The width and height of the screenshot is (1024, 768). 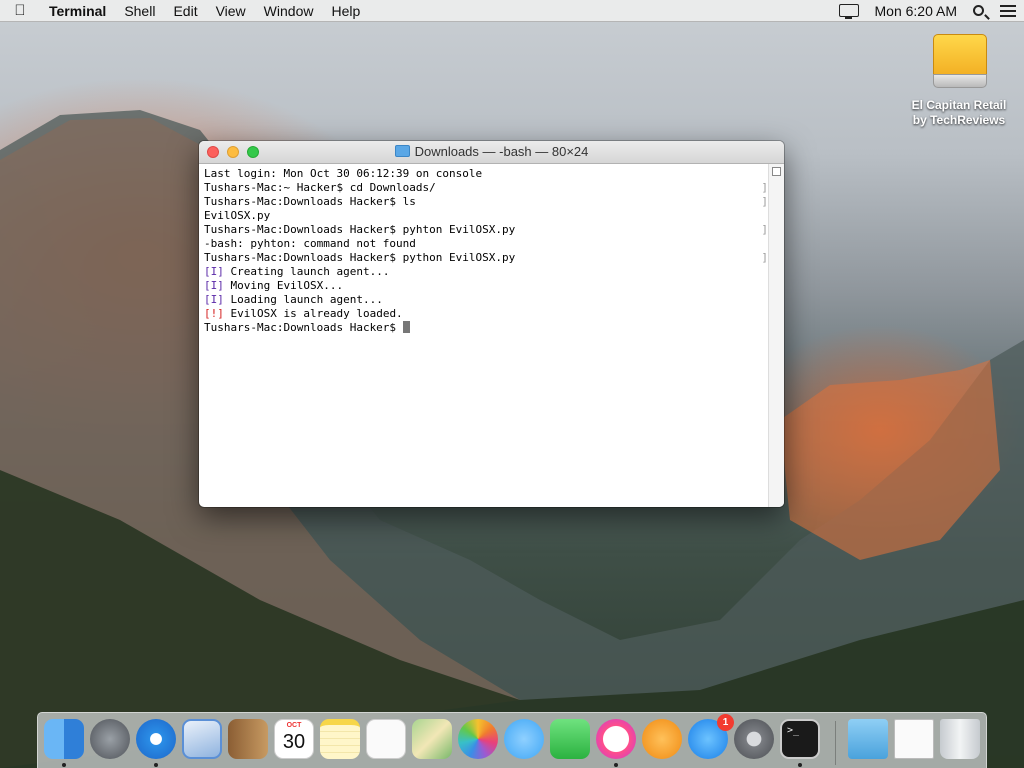 I want to click on itunes-icon, so click(x=616, y=739).